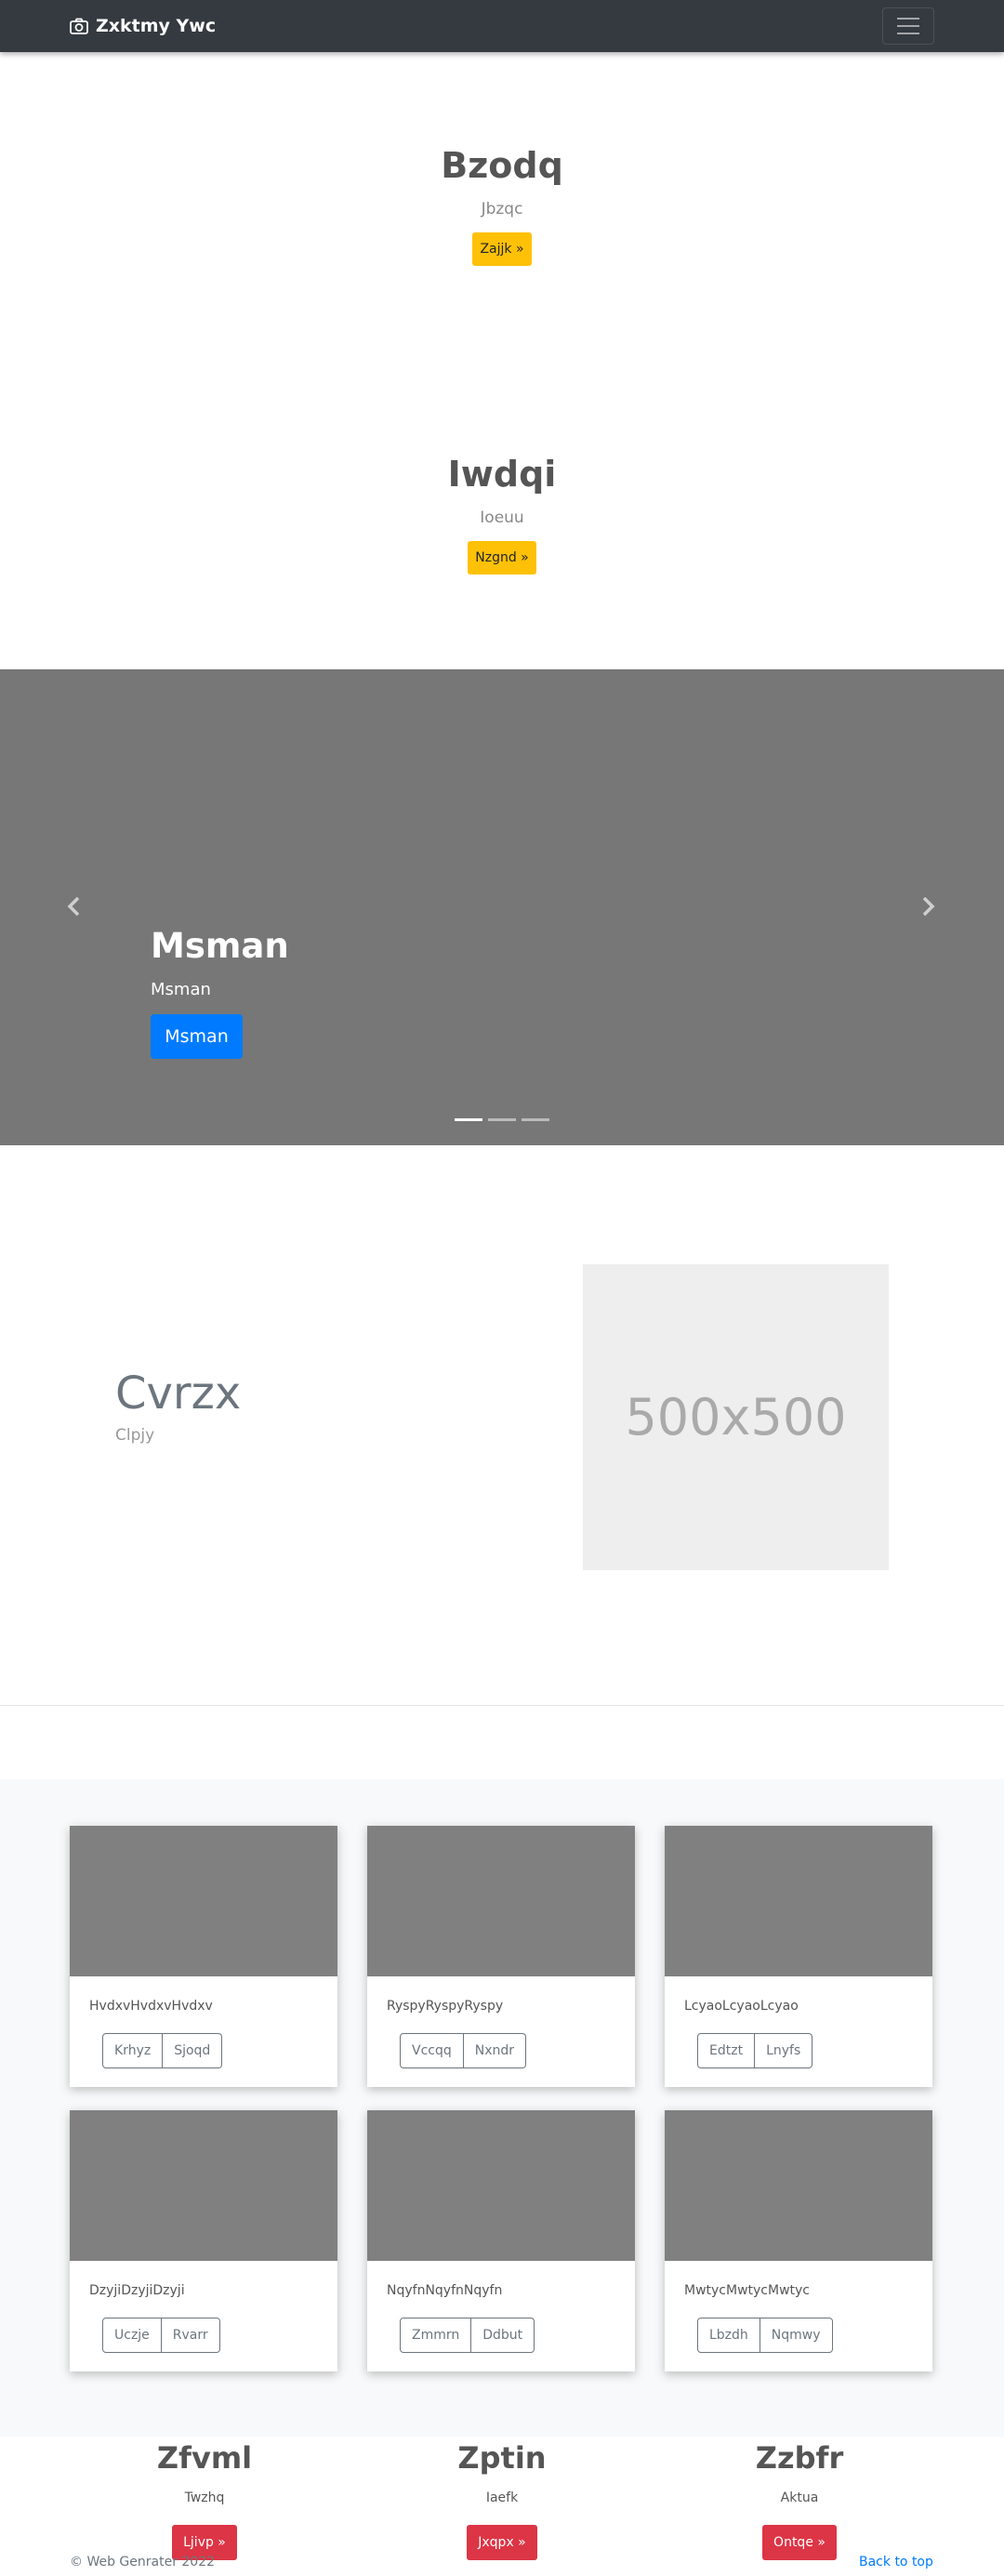  What do you see at coordinates (79, 26) in the screenshot?
I see `camera-icon` at bounding box center [79, 26].